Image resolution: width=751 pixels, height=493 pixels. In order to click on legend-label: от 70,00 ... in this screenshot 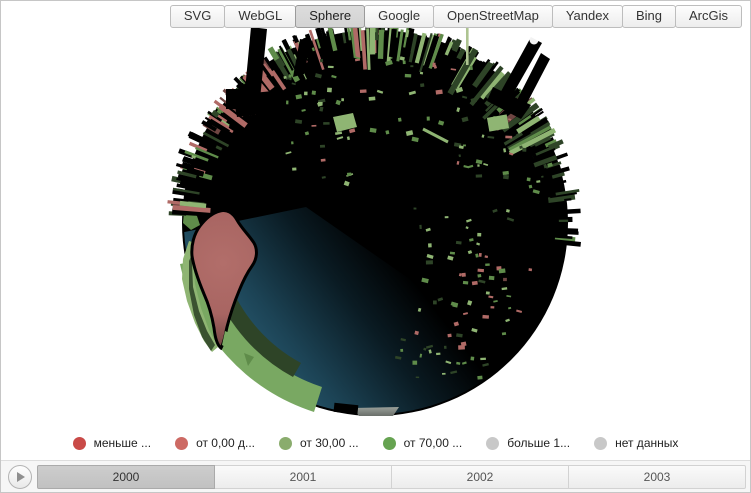, I will do `click(433, 443)`.